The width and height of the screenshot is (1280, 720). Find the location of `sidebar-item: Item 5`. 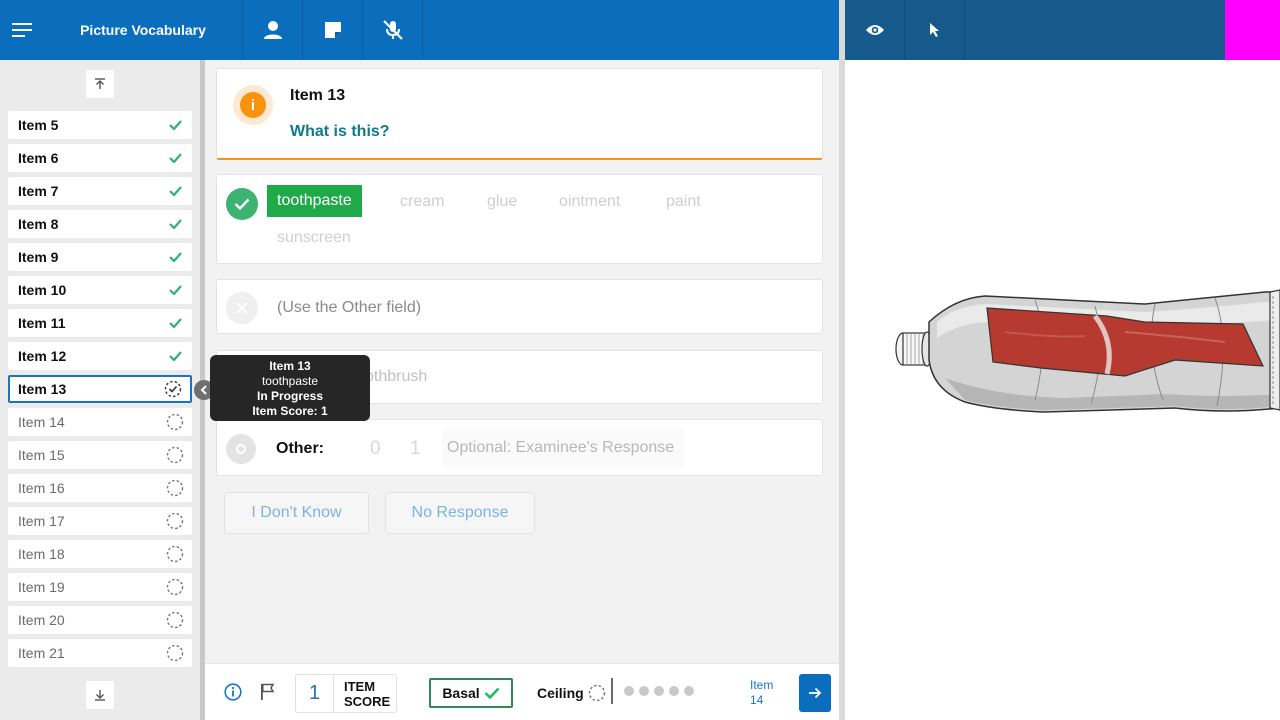

sidebar-item: Item 5 is located at coordinates (100, 125).